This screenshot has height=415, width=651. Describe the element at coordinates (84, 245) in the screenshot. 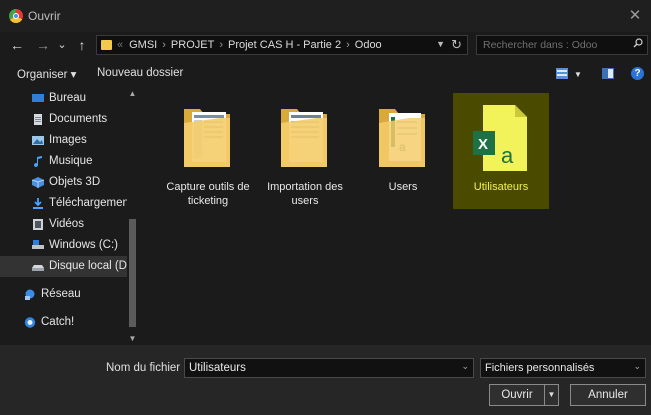

I see `sidebar-item-label: Windows (C:)` at that location.